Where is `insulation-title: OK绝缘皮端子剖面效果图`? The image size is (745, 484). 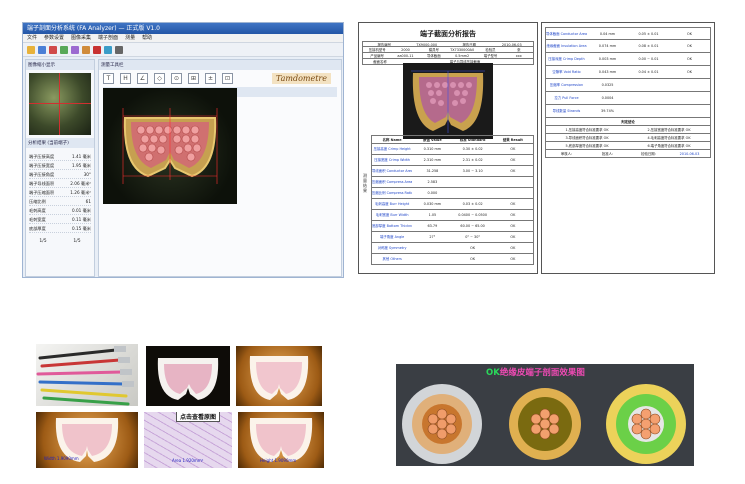
insulation-title: OK绝缘皮端子剖面效果图 is located at coordinates (535, 373).